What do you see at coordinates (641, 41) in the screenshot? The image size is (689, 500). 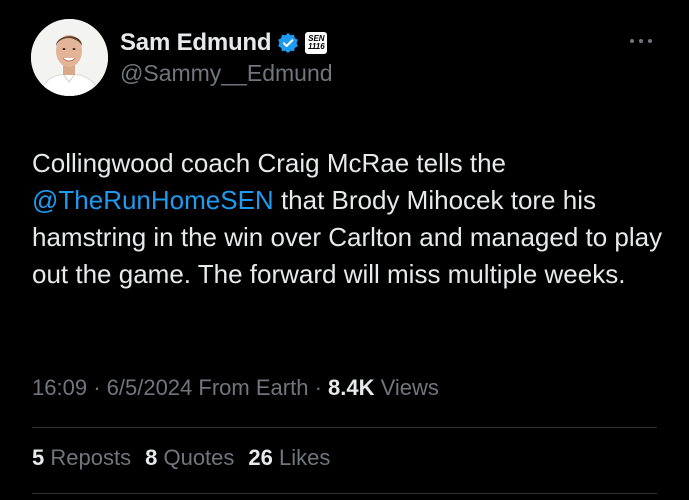 I see `more-options-icon` at bounding box center [641, 41].